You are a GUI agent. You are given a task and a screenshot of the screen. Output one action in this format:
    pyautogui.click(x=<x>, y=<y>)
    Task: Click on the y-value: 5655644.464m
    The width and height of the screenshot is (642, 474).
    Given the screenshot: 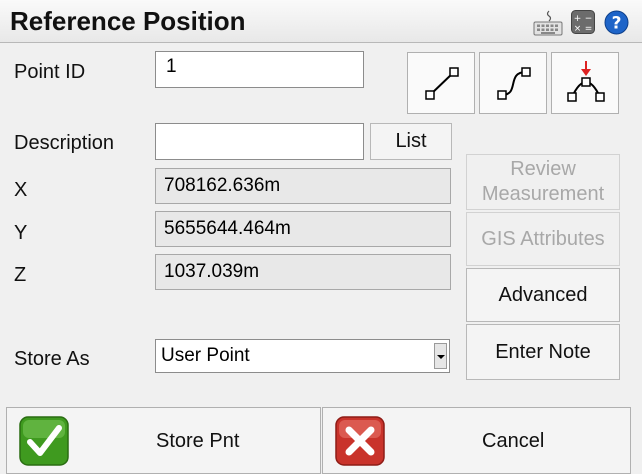 What is the action you would take?
    pyautogui.click(x=303, y=229)
    